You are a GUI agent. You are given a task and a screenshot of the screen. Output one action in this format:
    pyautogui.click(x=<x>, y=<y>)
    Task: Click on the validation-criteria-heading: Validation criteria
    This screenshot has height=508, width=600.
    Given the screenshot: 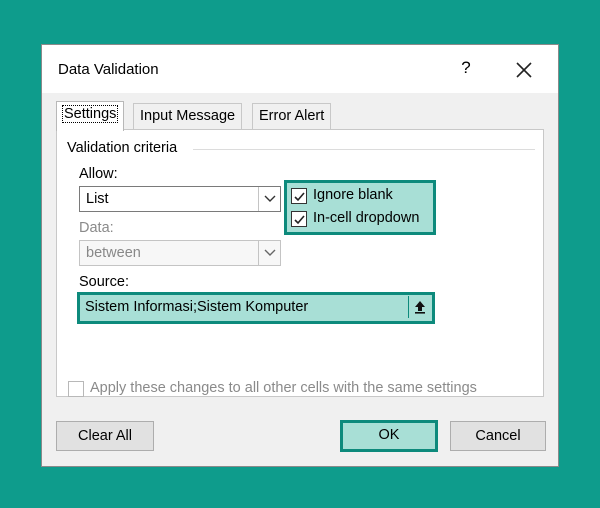 What is the action you would take?
    pyautogui.click(x=125, y=148)
    